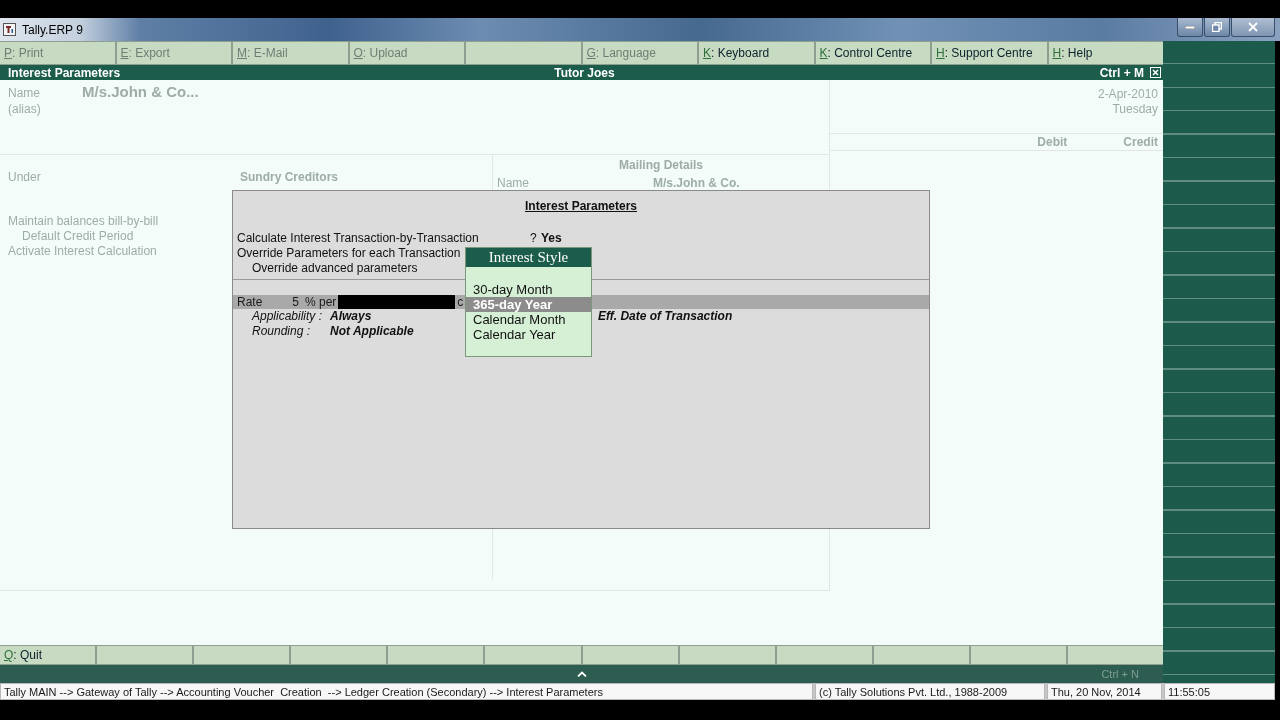 This screenshot has width=1280, height=720. What do you see at coordinates (528, 319) in the screenshot?
I see `list-item: Calendar Month` at bounding box center [528, 319].